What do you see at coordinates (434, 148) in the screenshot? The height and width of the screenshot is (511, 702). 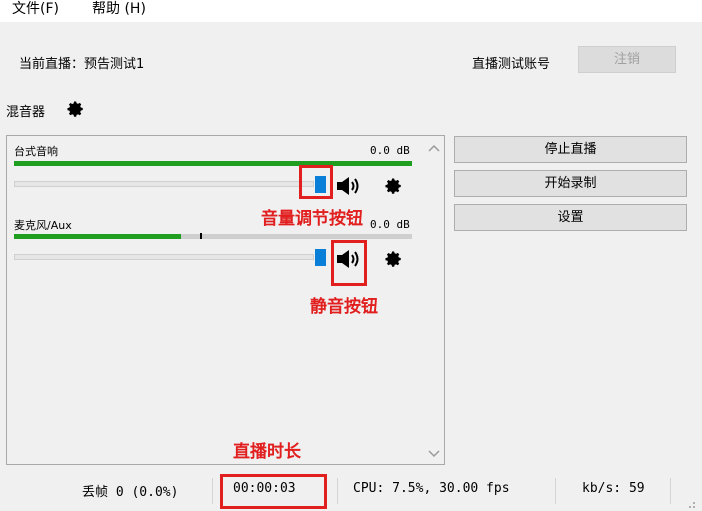 I see `scroll-up-icon` at bounding box center [434, 148].